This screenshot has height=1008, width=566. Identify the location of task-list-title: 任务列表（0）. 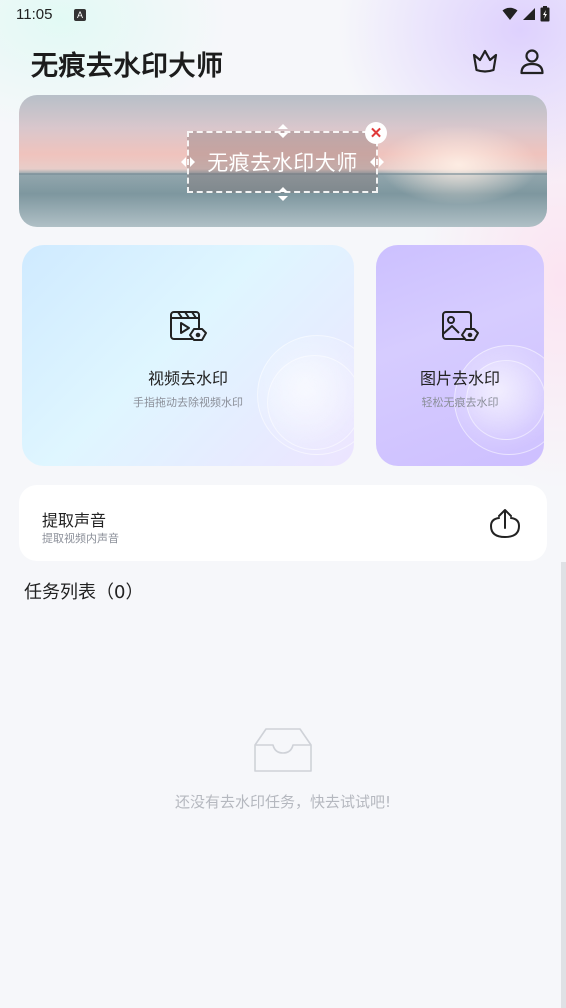
(84, 592).